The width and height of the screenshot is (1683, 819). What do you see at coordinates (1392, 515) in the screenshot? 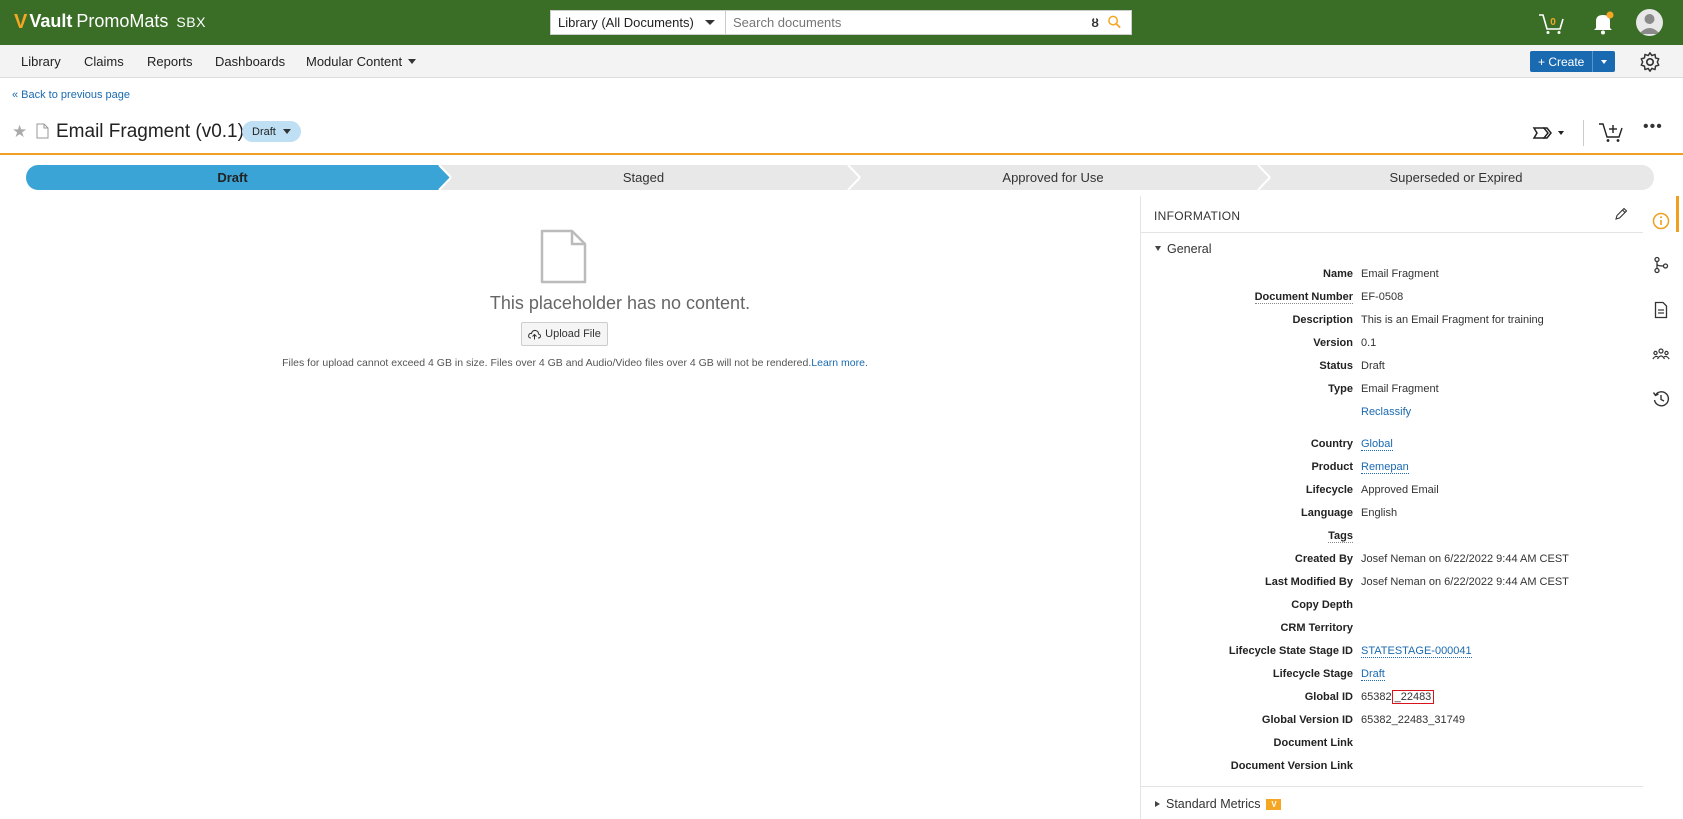
I see `field-language: Language English` at bounding box center [1392, 515].